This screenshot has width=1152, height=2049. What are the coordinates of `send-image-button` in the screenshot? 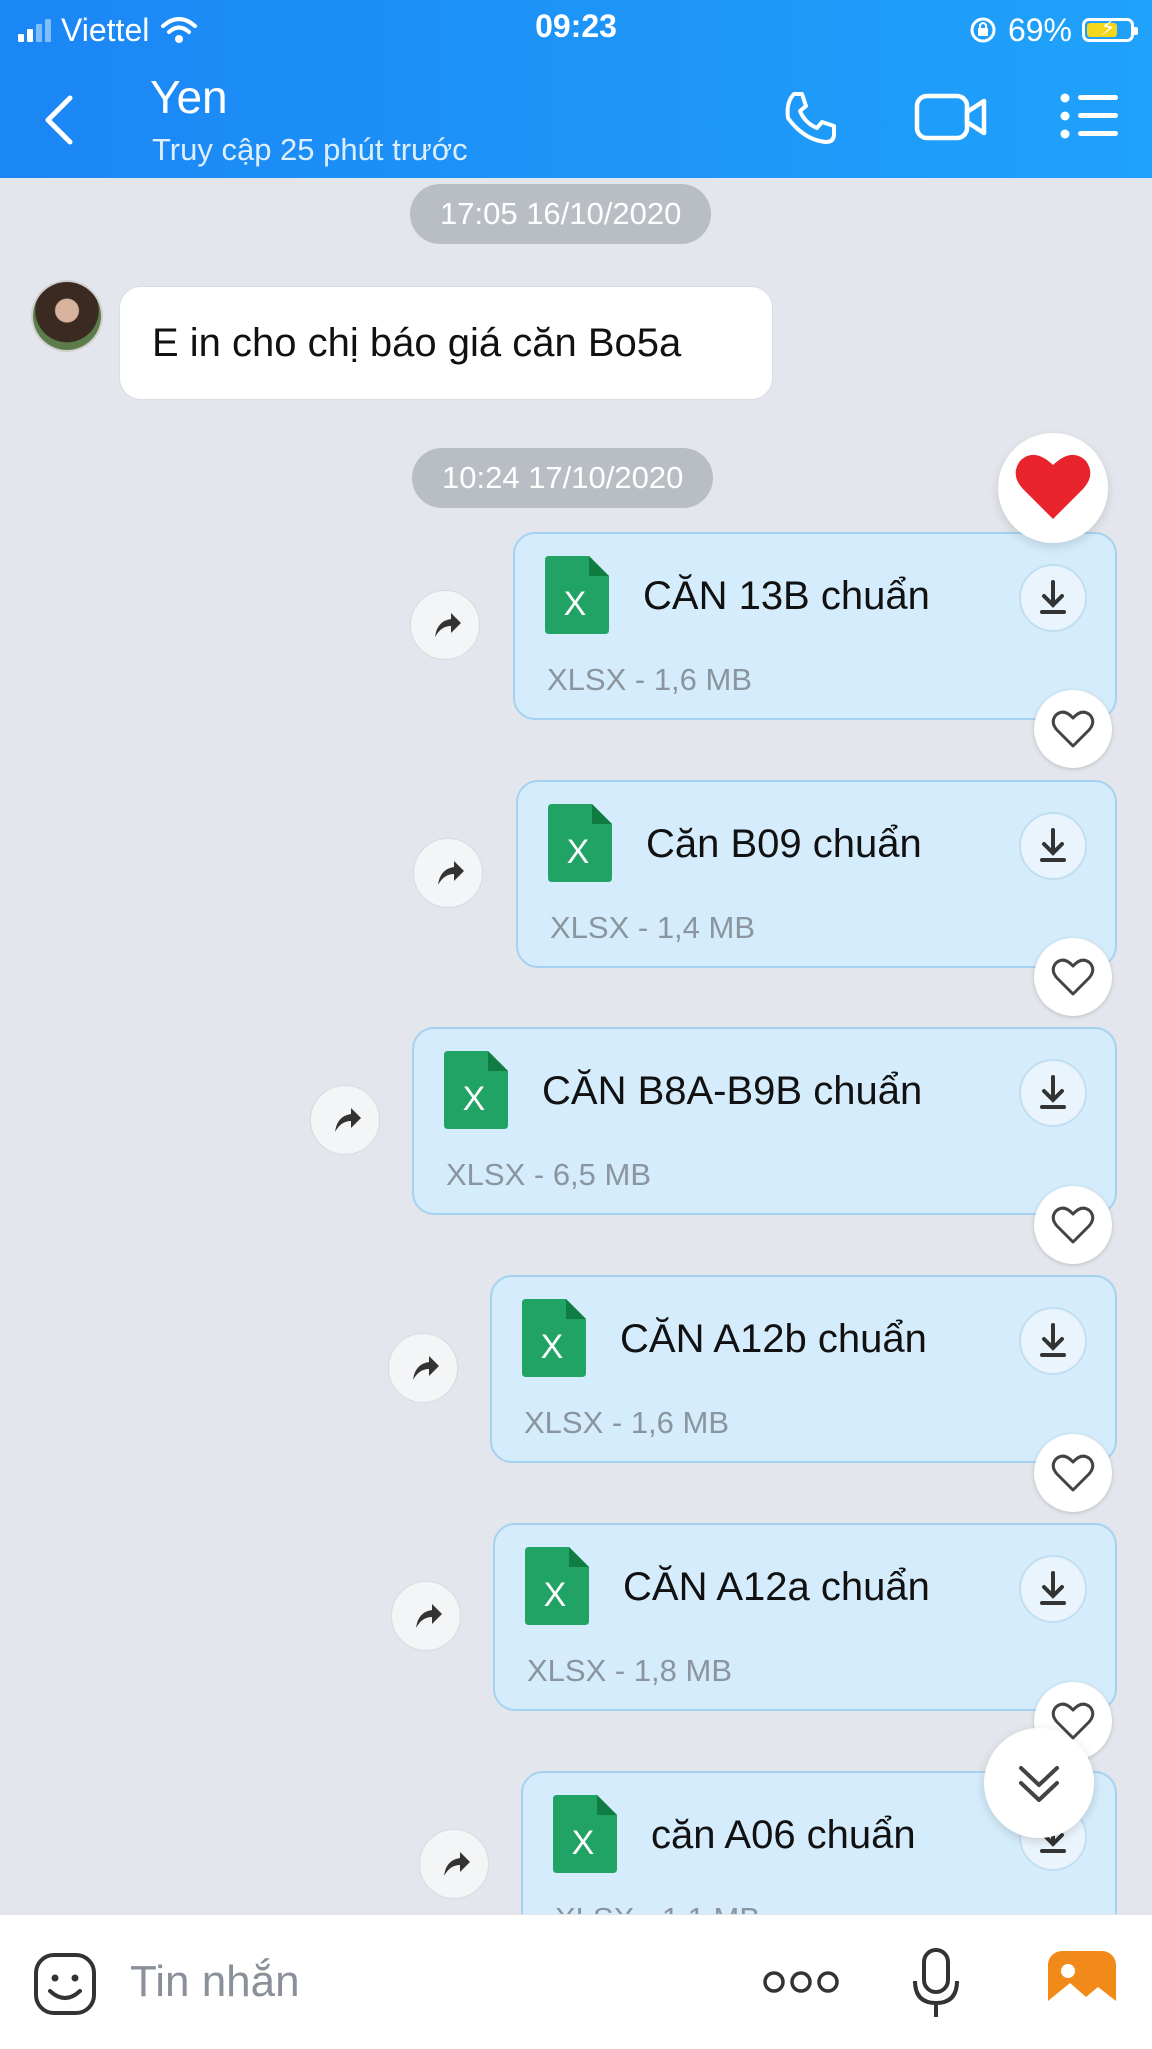 It's located at (1082, 1985).